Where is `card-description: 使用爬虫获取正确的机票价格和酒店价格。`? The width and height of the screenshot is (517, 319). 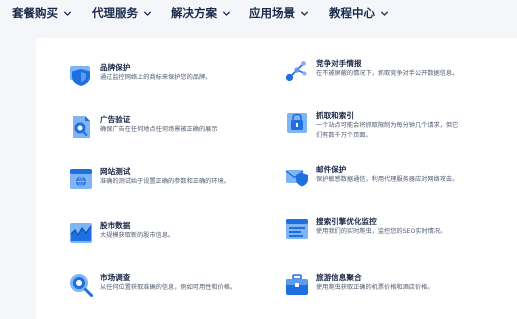
card-description: 使用爬虫获取正确的机票价格和酒店价格。 is located at coordinates (375, 287).